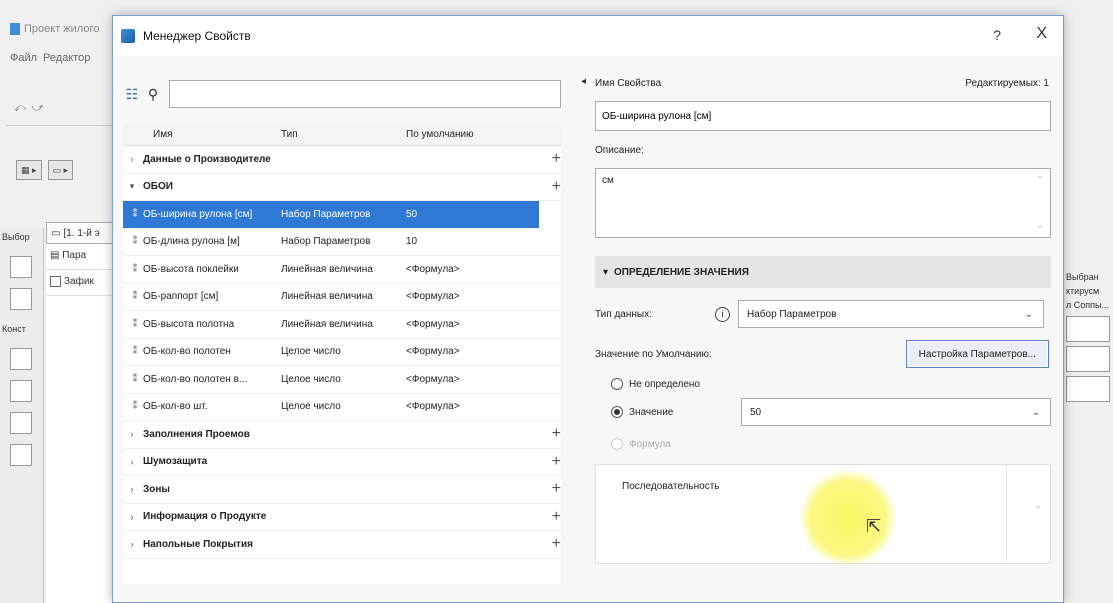  Describe the element at coordinates (66, 61) in the screenshot. I see `menu-edit: Редактор` at that location.